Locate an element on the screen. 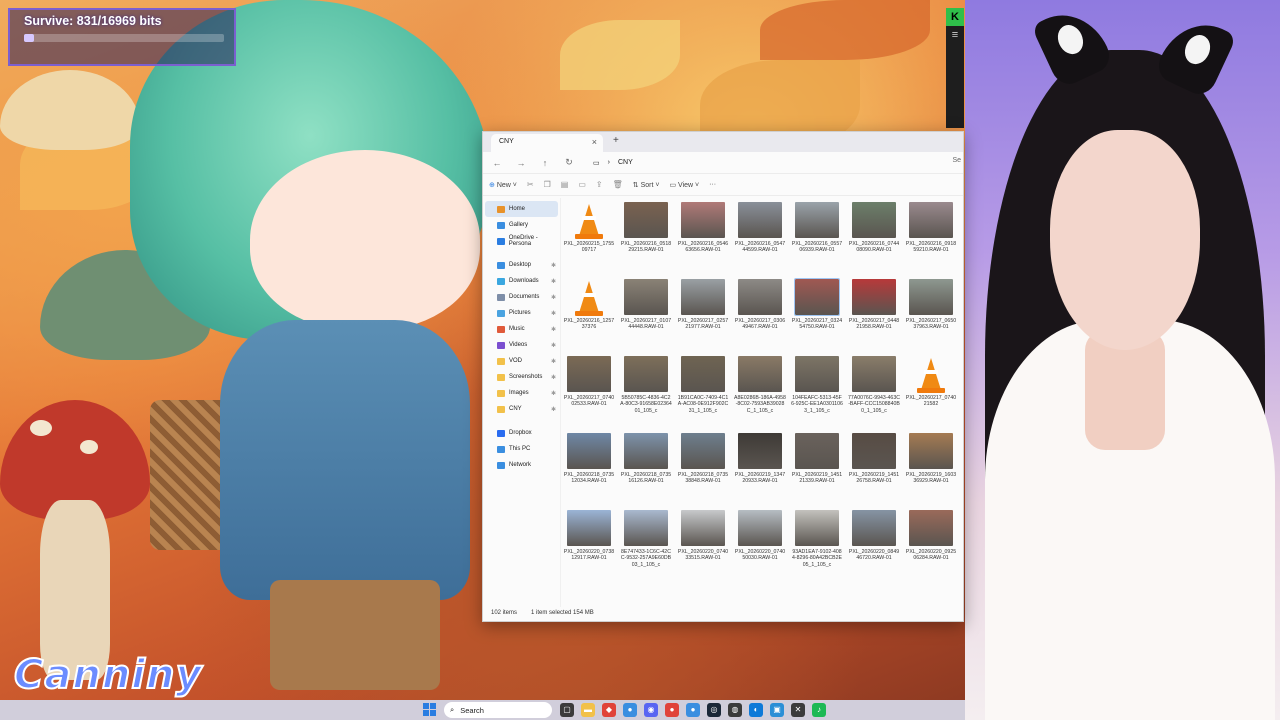 The width and height of the screenshot is (1280, 720). sort-button: ⇅ Sort ˅ is located at coordinates (646, 185).